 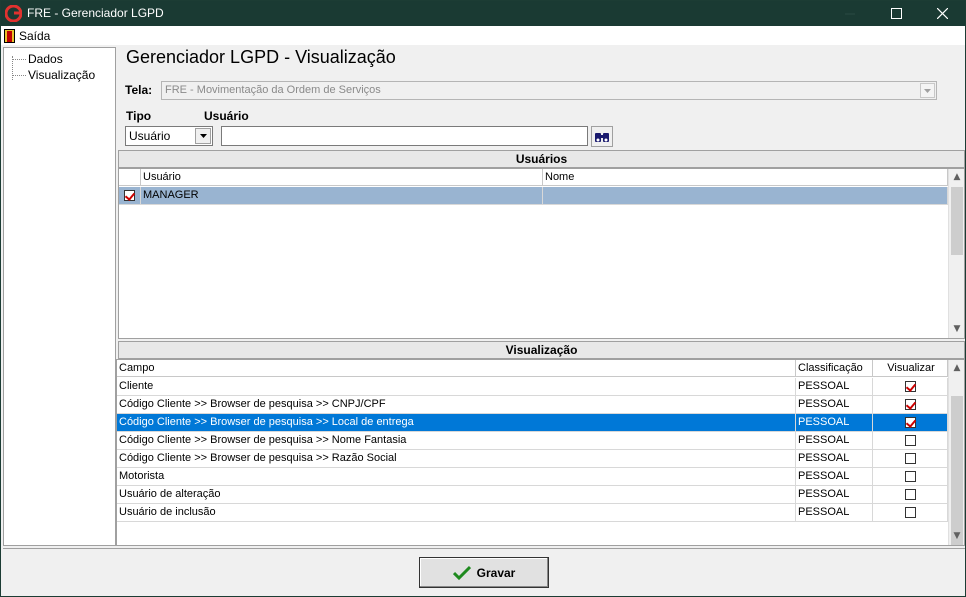 What do you see at coordinates (483, 35) in the screenshot?
I see `menu-bar: Saída` at bounding box center [483, 35].